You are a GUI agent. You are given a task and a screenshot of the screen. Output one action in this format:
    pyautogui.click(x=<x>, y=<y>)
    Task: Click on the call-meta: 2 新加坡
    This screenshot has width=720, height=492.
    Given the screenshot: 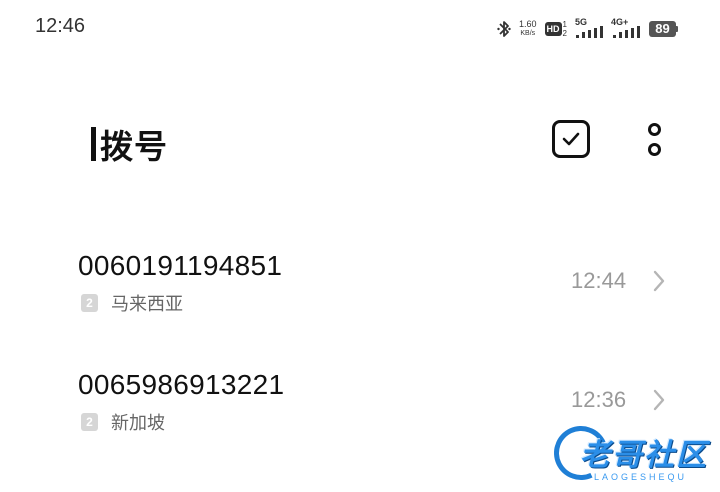 What is the action you would take?
    pyautogui.click(x=123, y=422)
    